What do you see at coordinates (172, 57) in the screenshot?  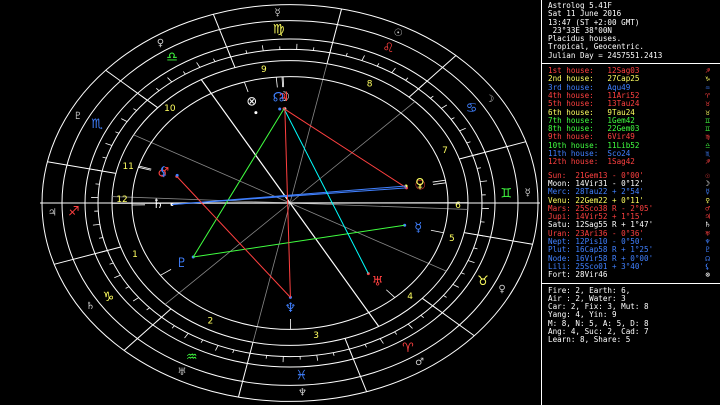 I see `zodiac-sign-icon: ♎` at bounding box center [172, 57].